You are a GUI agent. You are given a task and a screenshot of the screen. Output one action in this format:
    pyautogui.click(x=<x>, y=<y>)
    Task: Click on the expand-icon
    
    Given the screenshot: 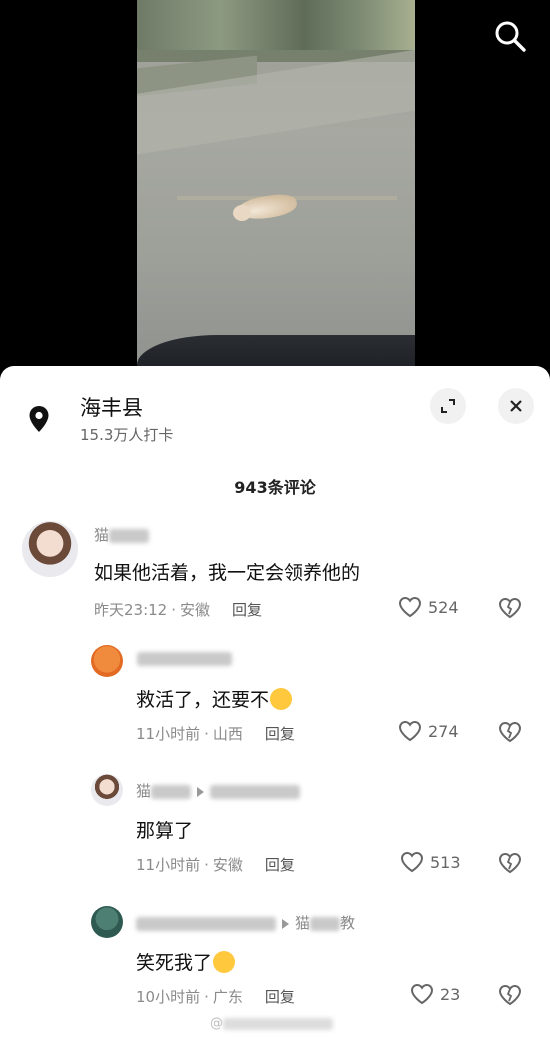 What is the action you would take?
    pyautogui.click(x=448, y=406)
    